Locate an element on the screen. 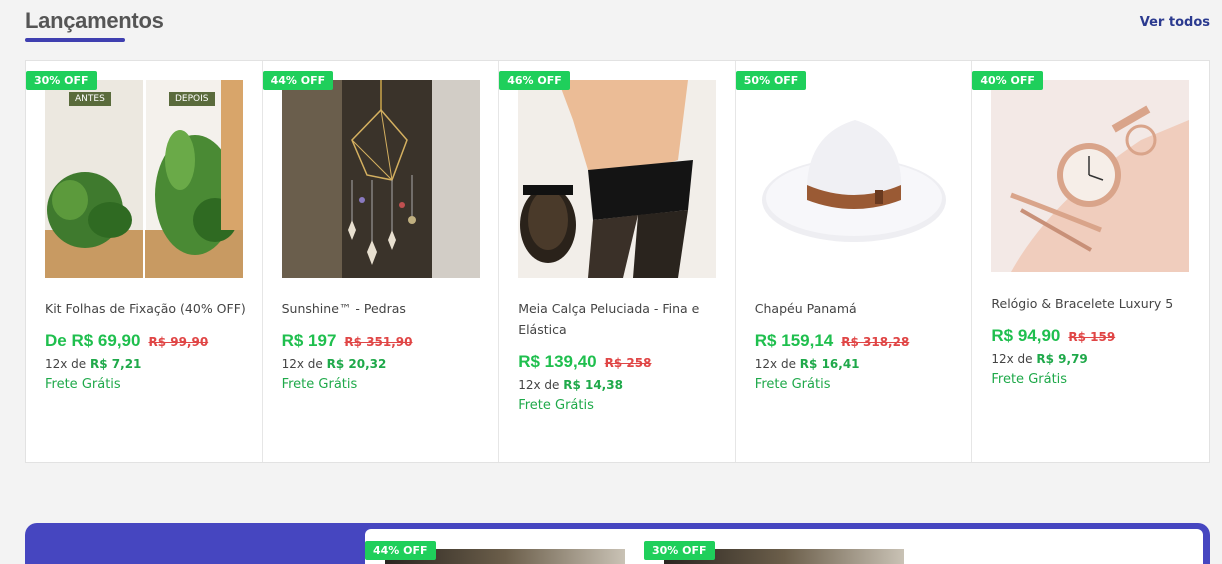  installment: 12x de R$ 9,79 is located at coordinates (1039, 359).